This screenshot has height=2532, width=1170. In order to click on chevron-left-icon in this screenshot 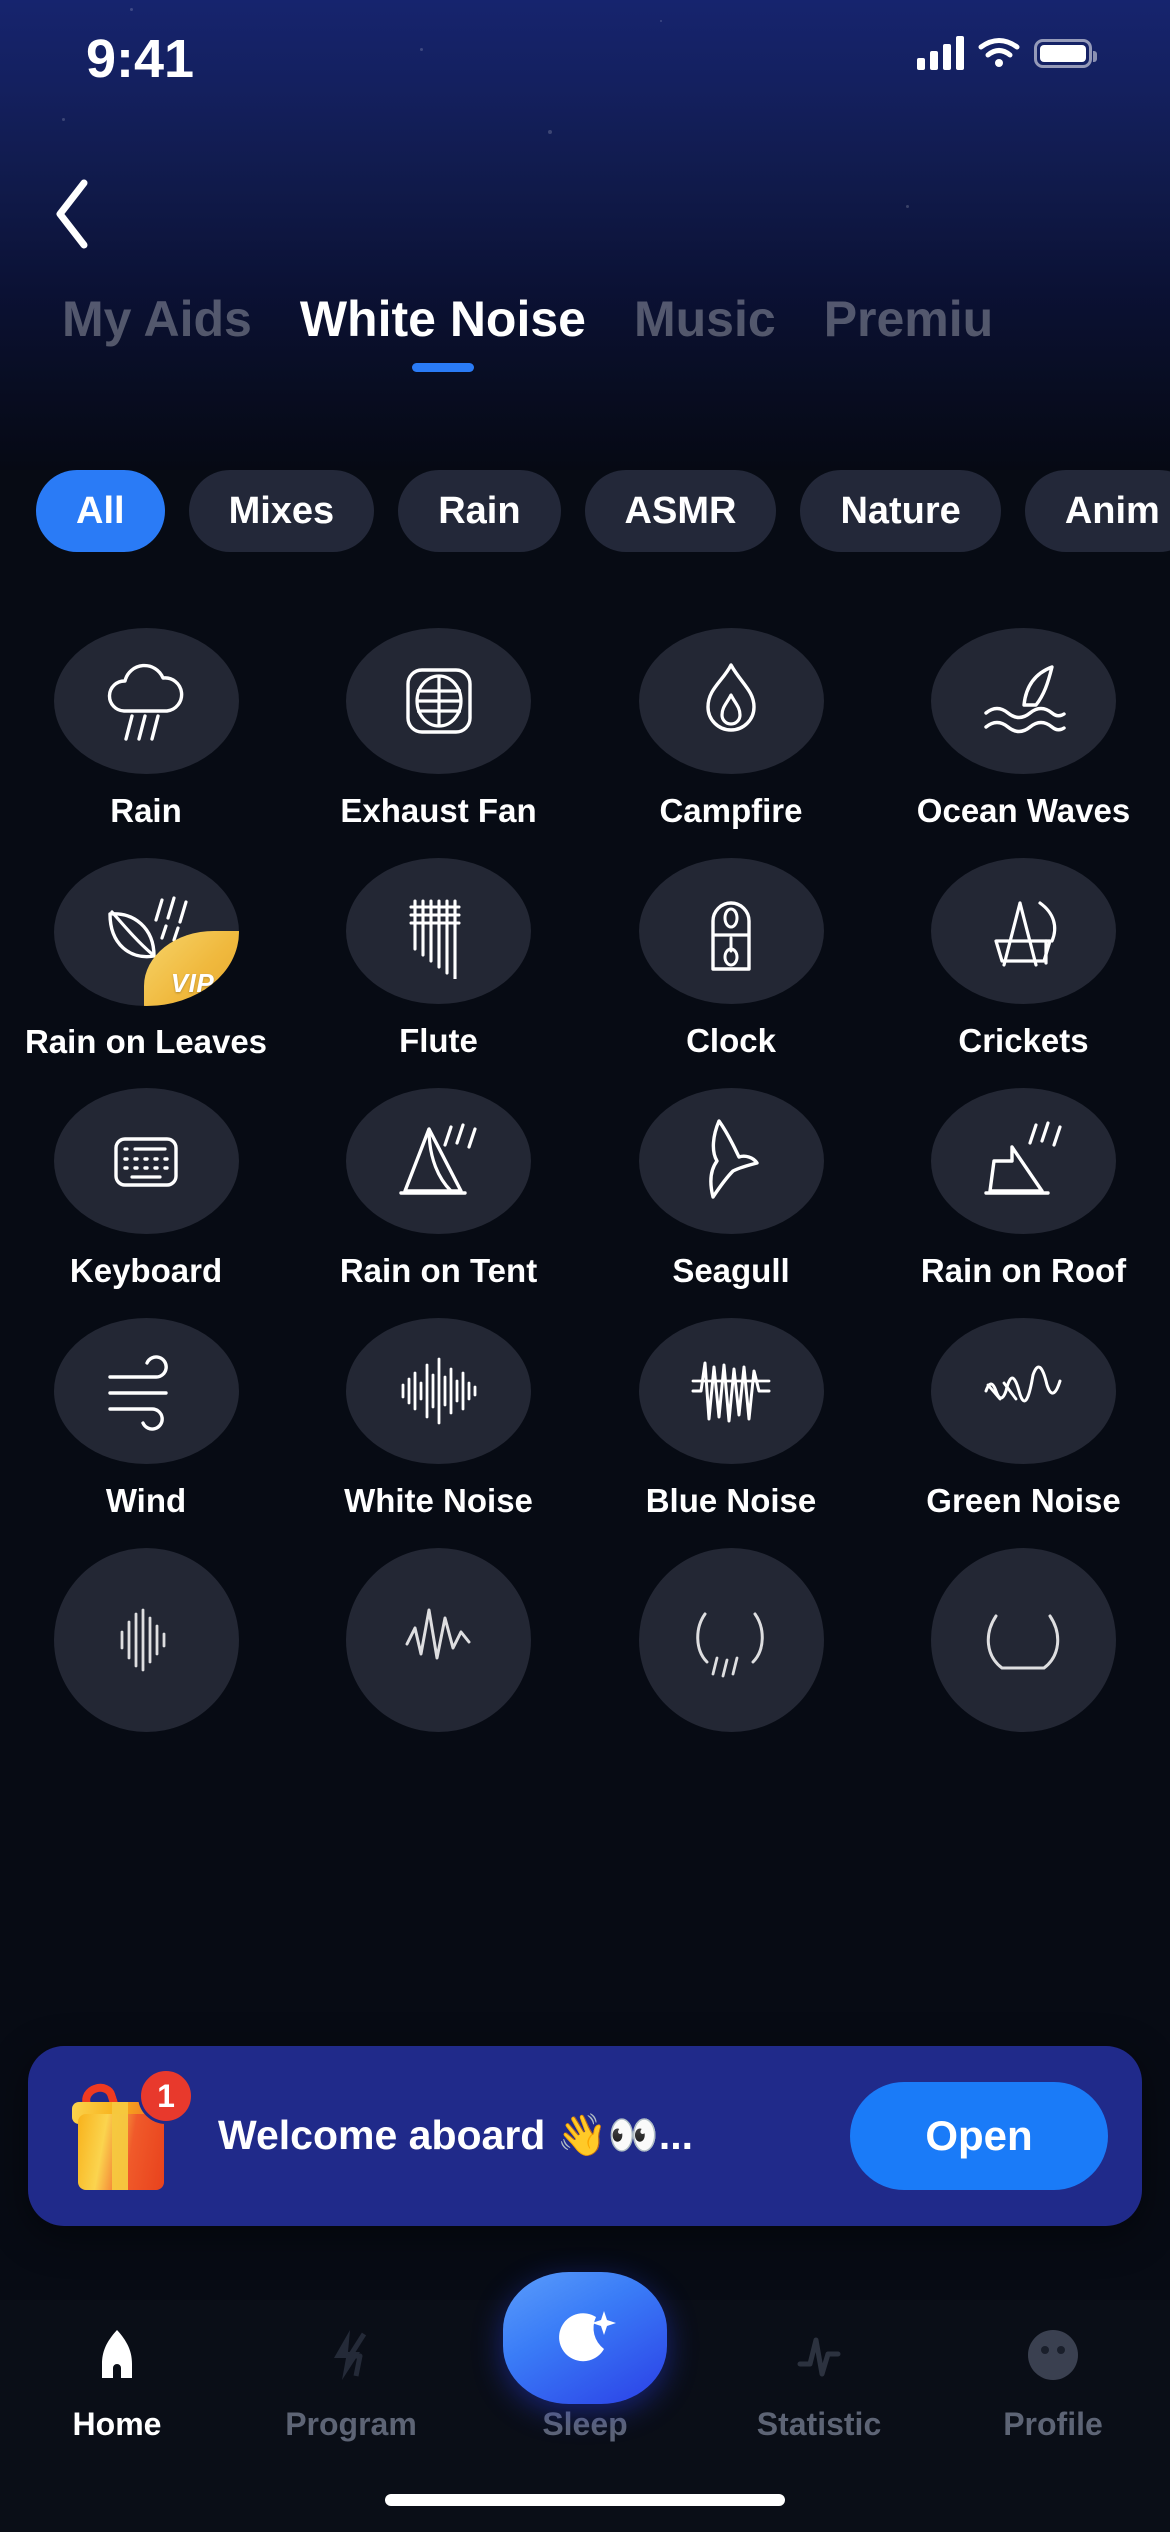, I will do `click(72, 214)`.